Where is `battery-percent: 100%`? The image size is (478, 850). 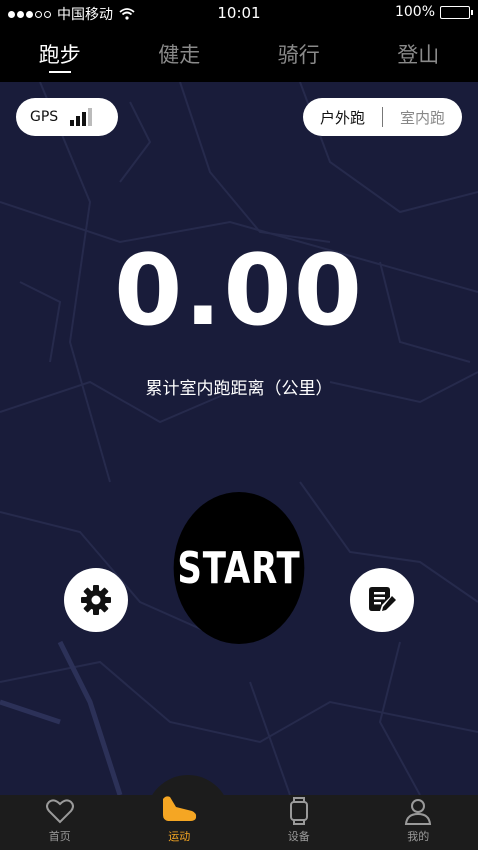 battery-percent: 100% is located at coordinates (414, 12).